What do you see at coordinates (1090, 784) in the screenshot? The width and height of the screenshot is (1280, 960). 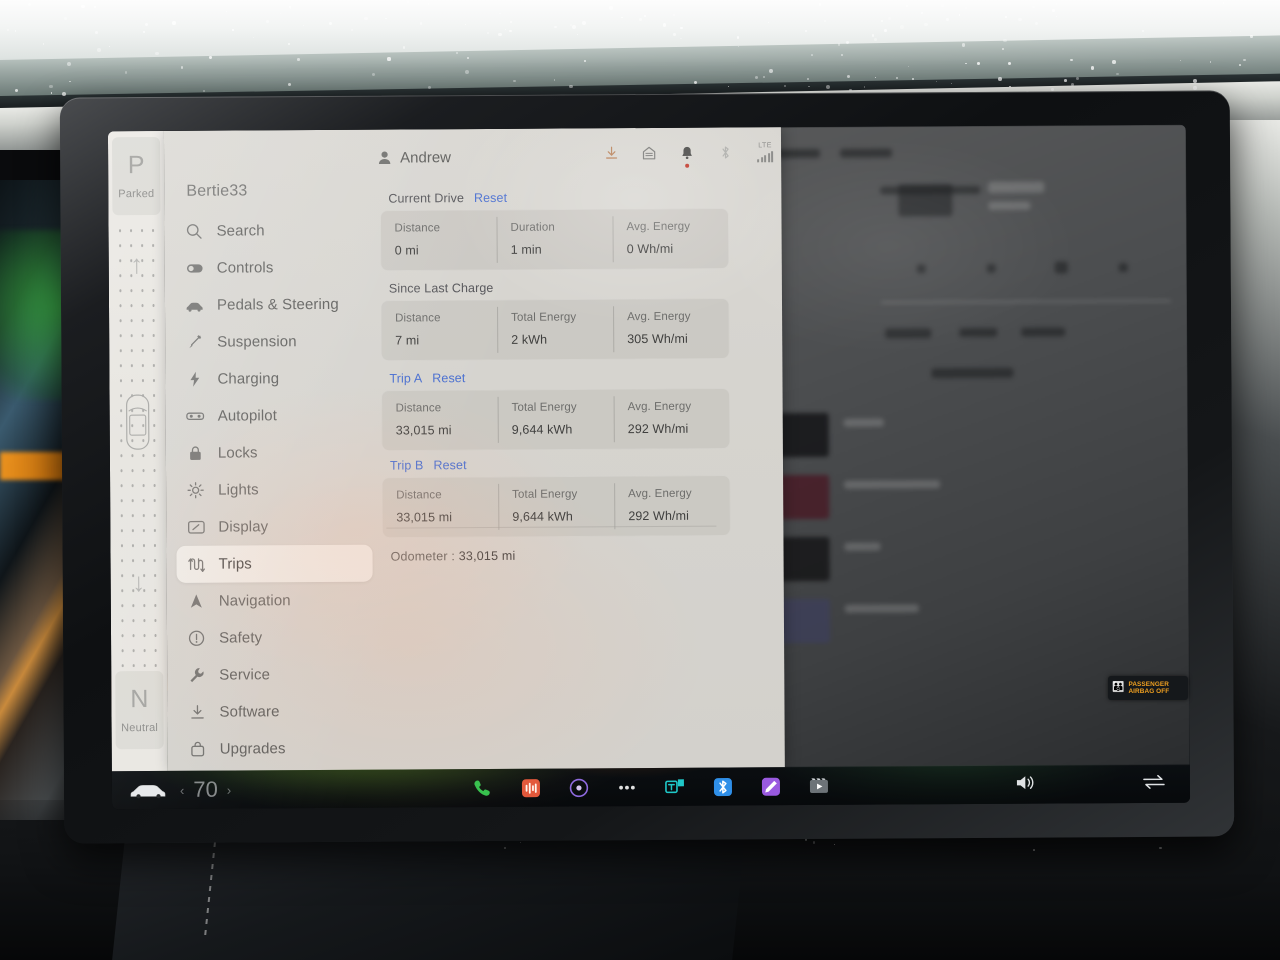 I see `taskbar-right` at bounding box center [1090, 784].